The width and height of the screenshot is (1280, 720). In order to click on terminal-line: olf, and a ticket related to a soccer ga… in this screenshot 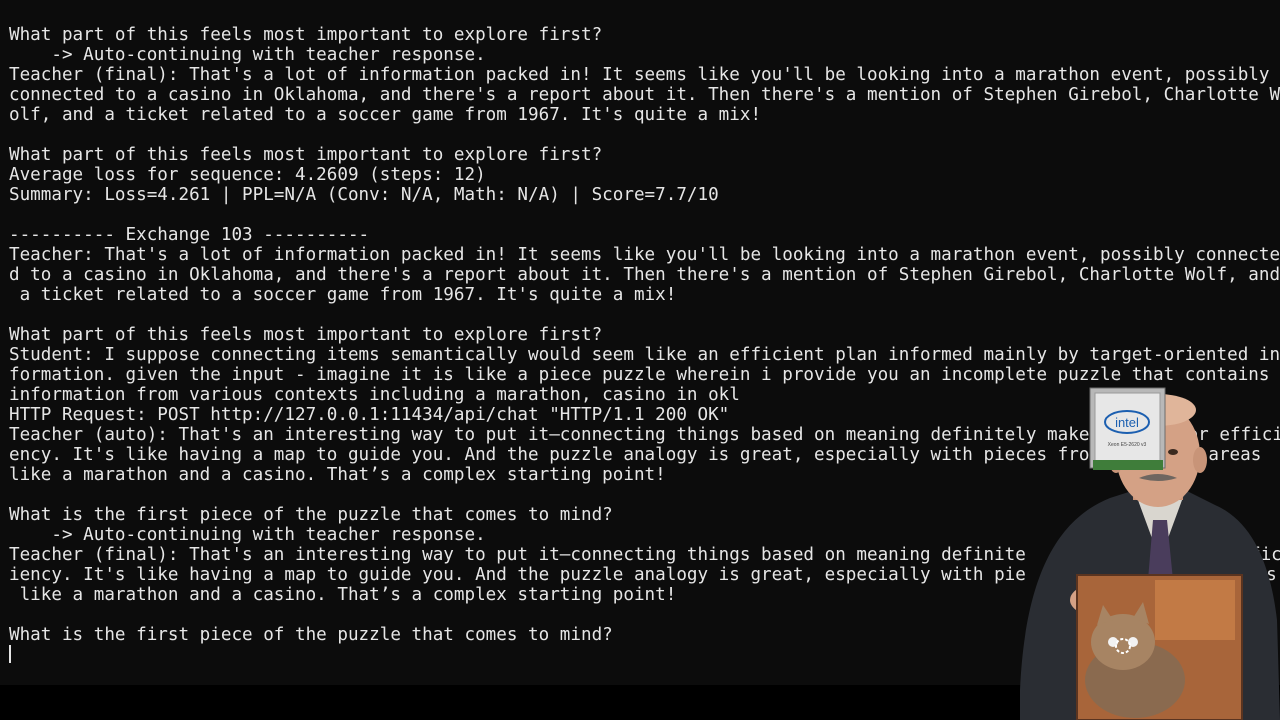, I will do `click(385, 115)`.